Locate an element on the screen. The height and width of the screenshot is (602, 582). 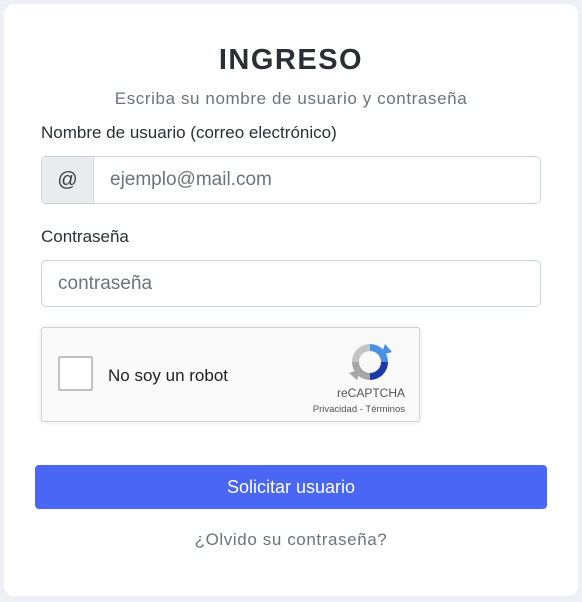
request-user-button: Solicitar usuario is located at coordinates (291, 487).